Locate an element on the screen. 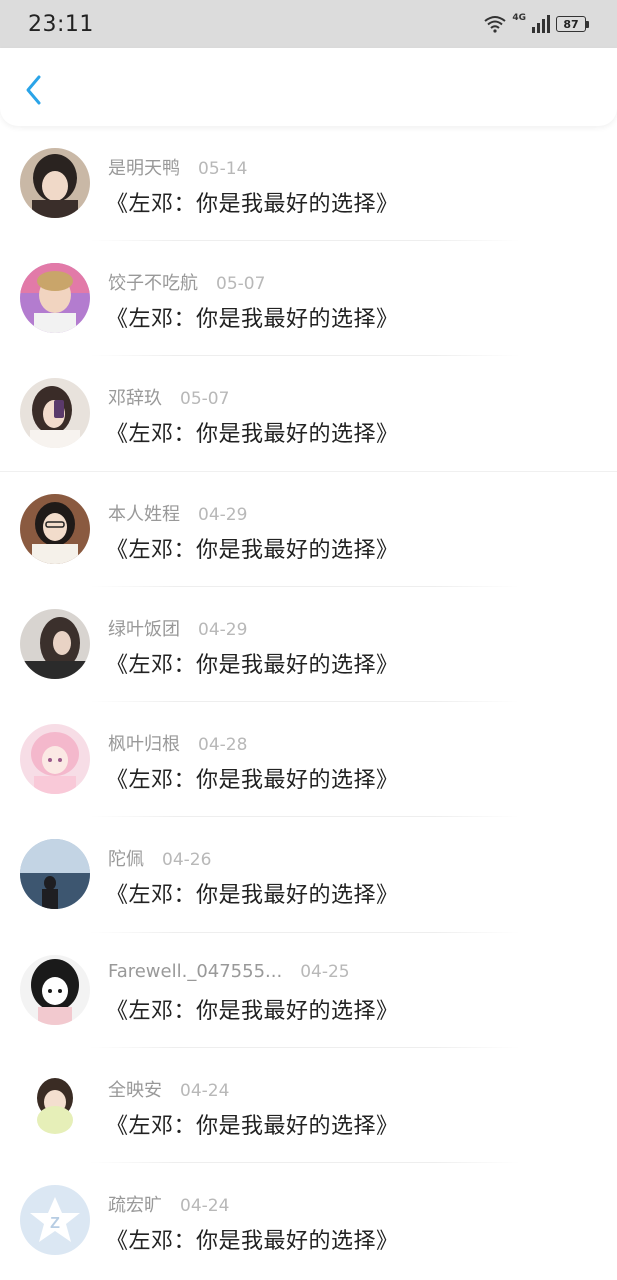  item-date: 04-28 is located at coordinates (223, 745).